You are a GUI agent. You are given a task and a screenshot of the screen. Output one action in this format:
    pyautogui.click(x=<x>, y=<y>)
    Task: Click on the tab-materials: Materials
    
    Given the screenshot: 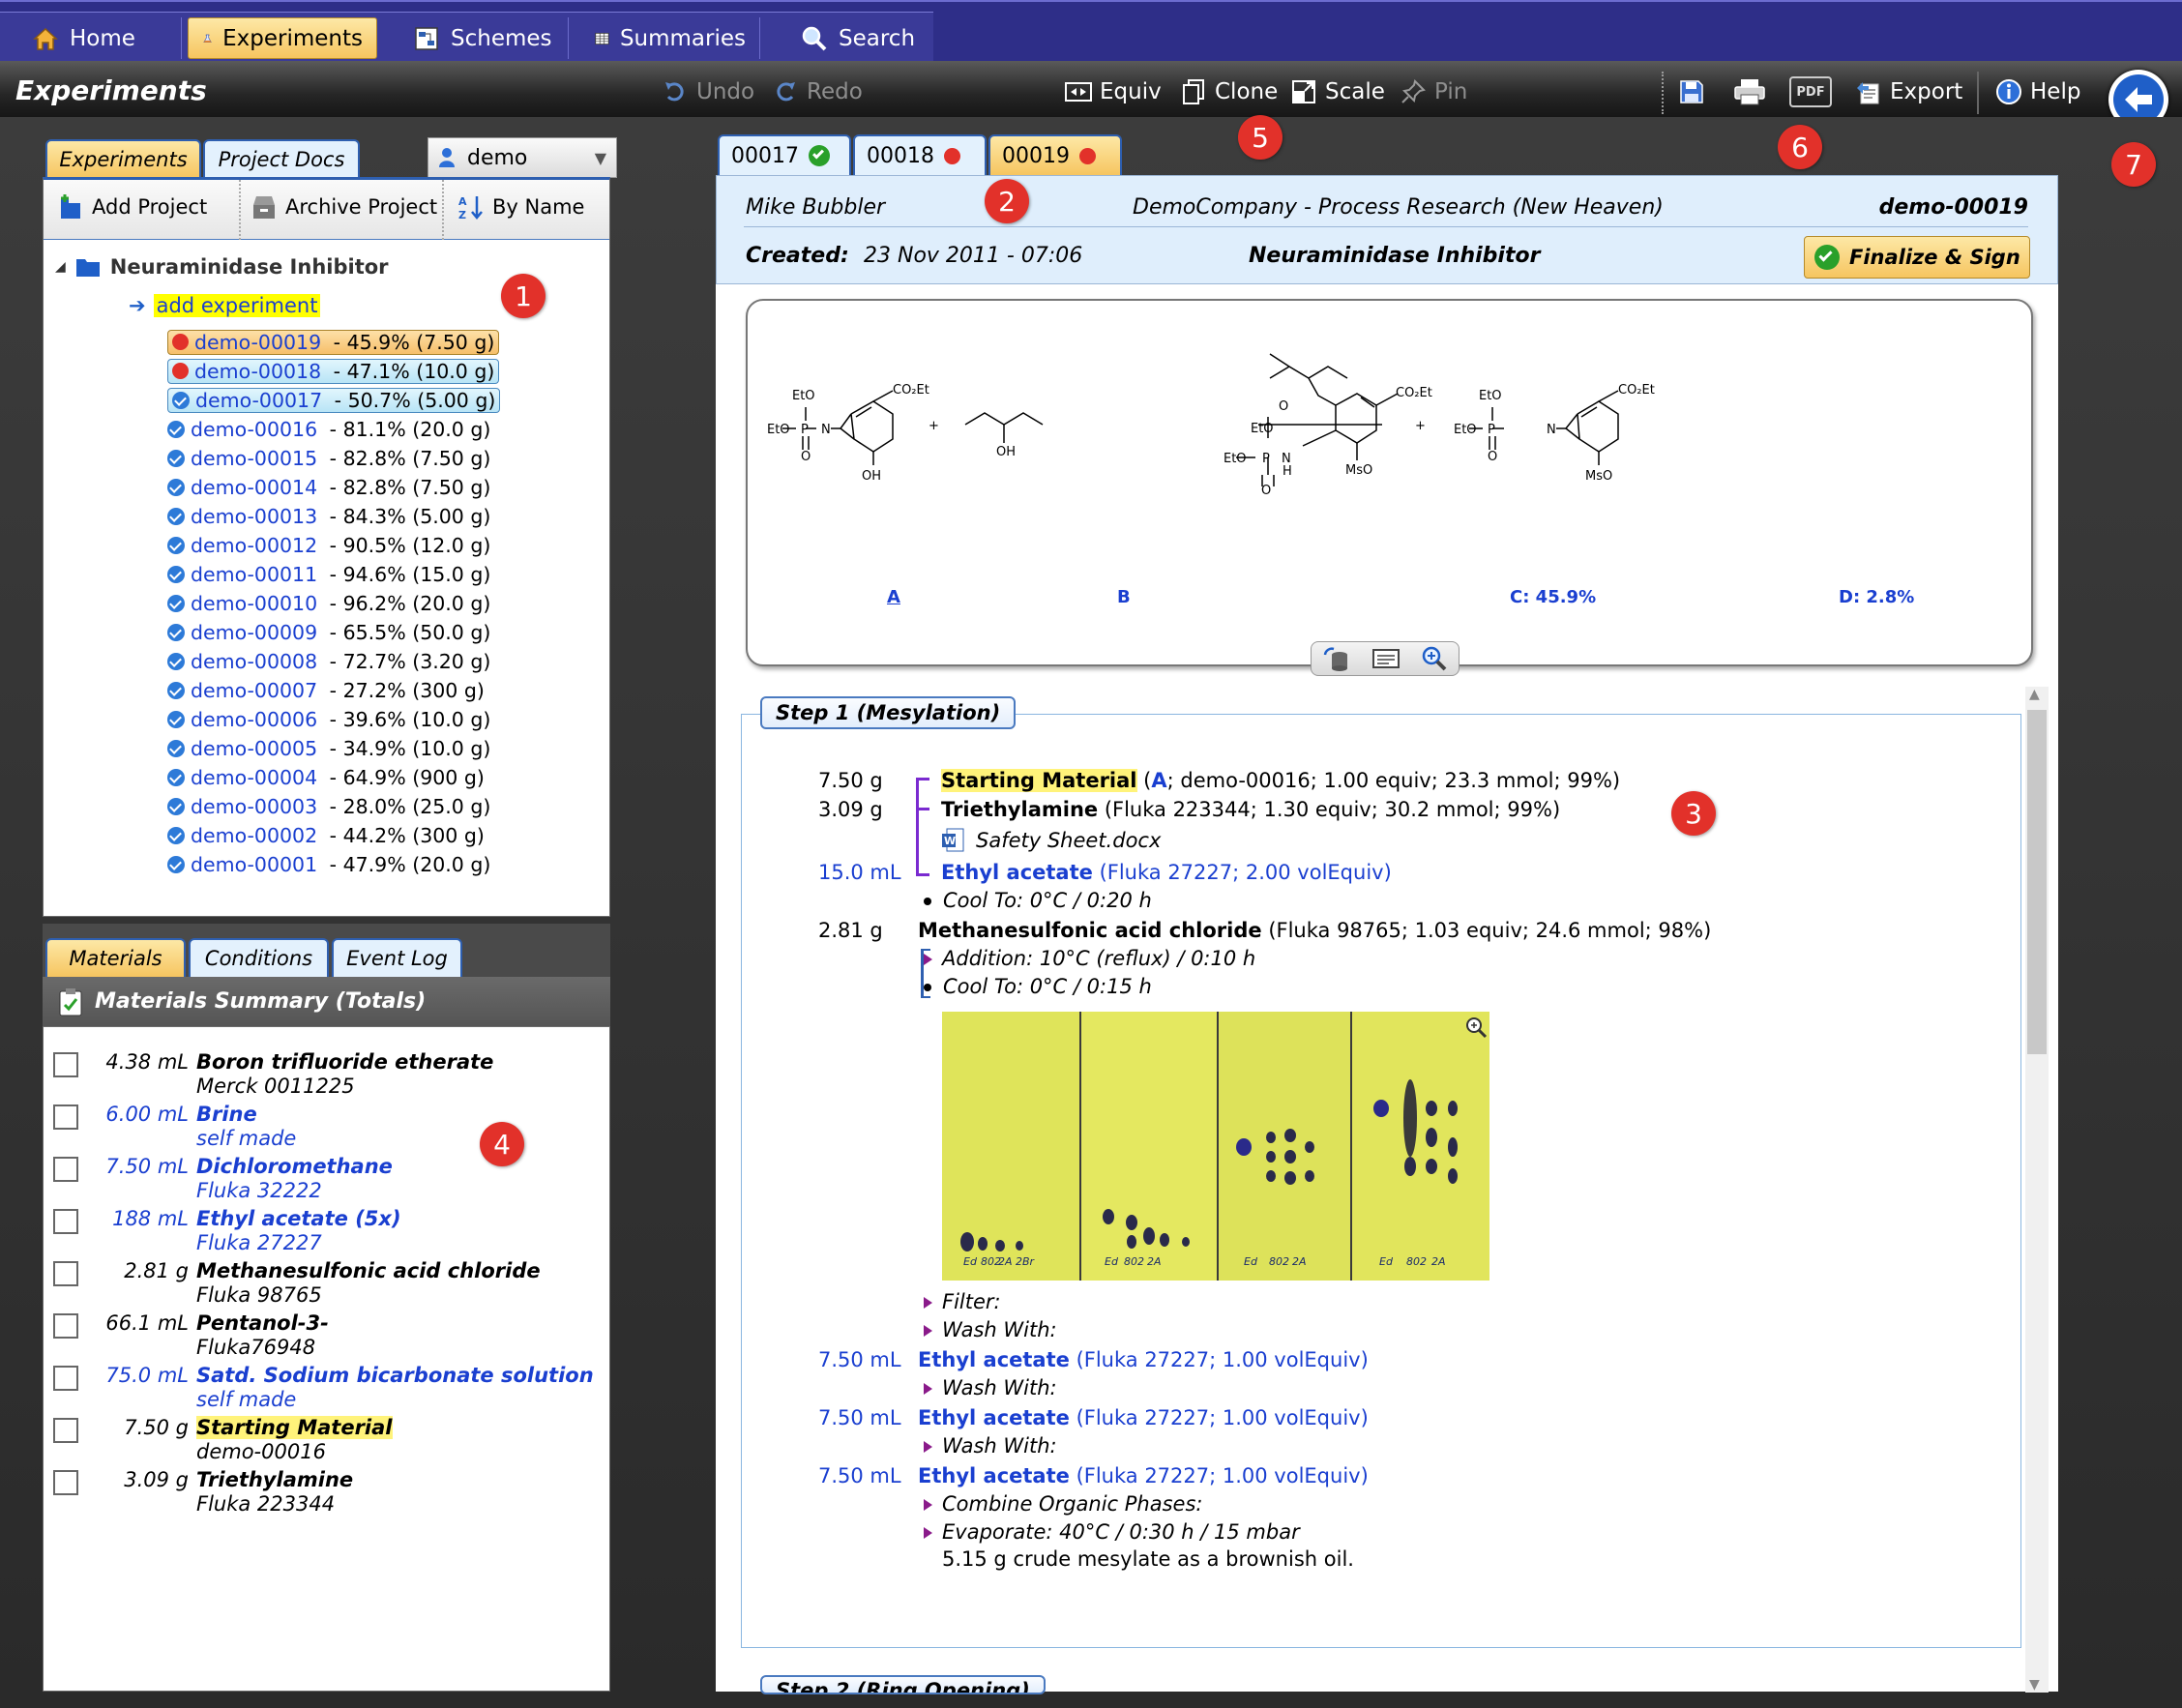 What is the action you would take?
    pyautogui.click(x=116, y=957)
    